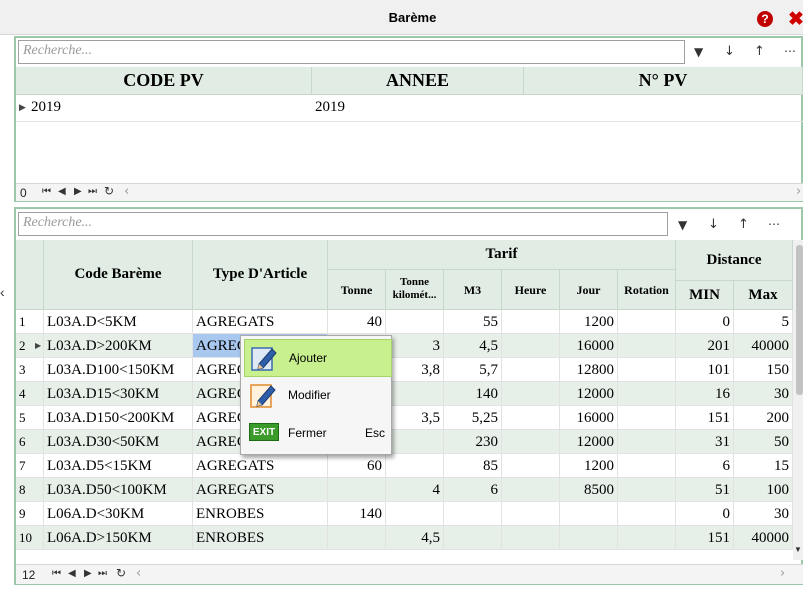  What do you see at coordinates (473, 322) in the screenshot?
I see `cell-m3: 55` at bounding box center [473, 322].